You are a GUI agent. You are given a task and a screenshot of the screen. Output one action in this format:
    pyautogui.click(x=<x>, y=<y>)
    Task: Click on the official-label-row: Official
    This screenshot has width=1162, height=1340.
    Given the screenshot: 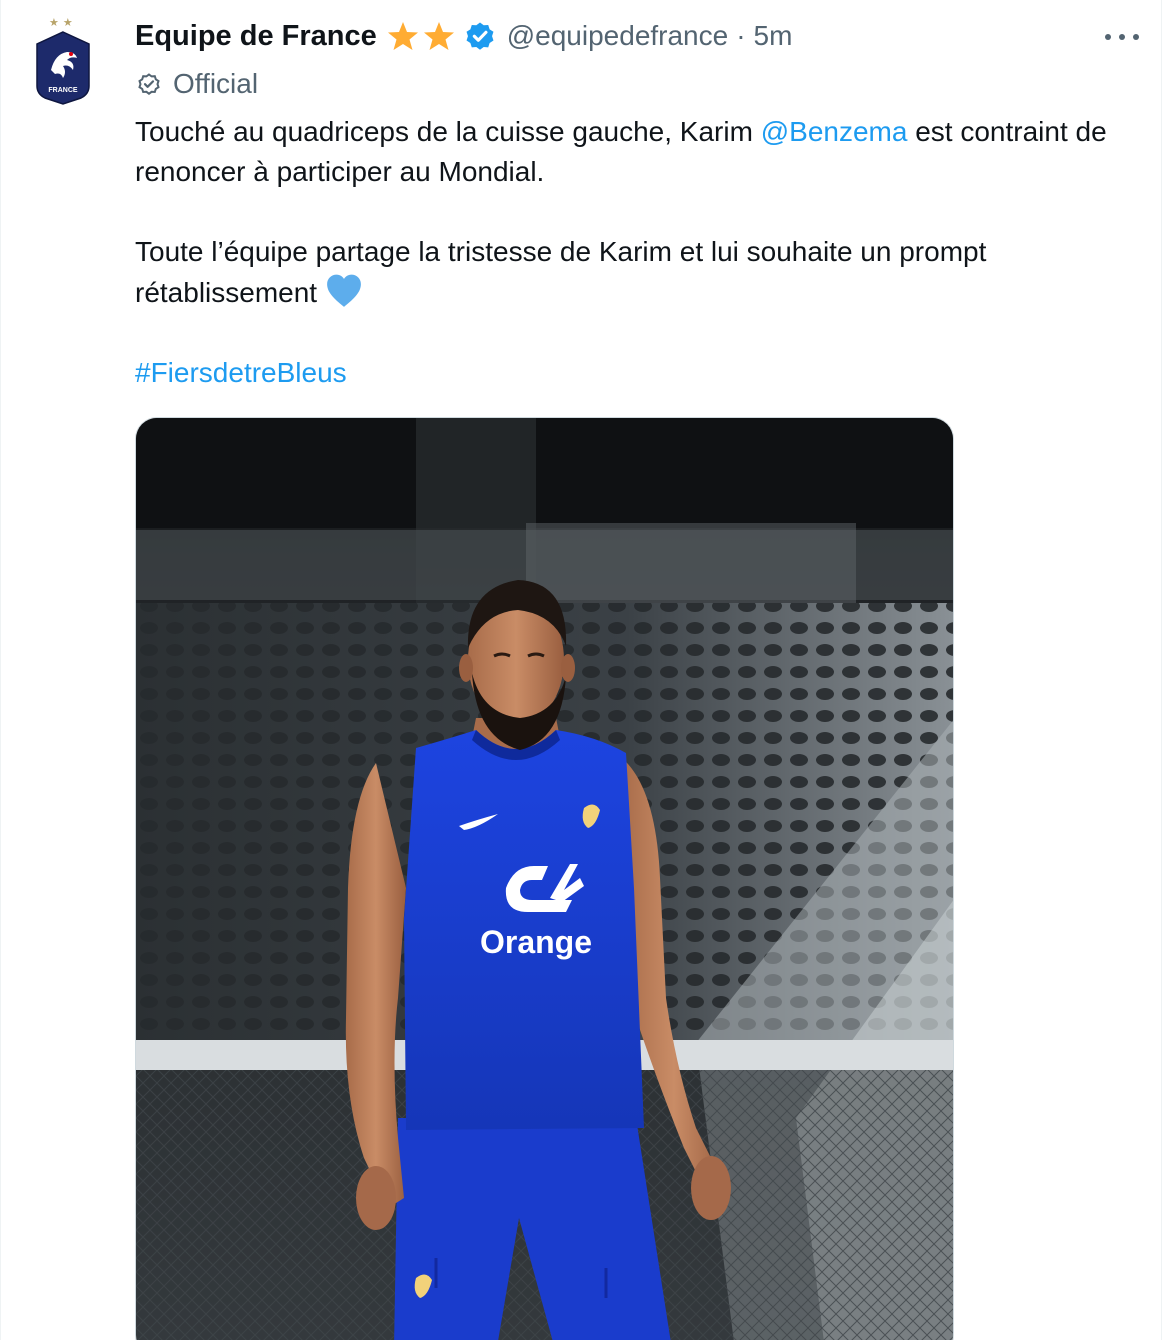 What is the action you would take?
    pyautogui.click(x=196, y=84)
    